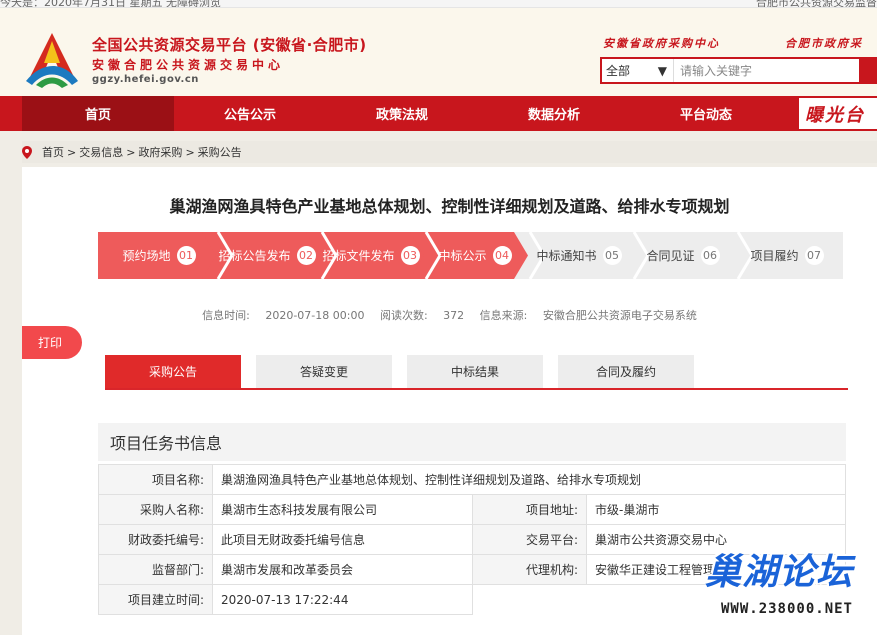 Image resolution: width=877 pixels, height=635 pixels. What do you see at coordinates (618, 71) in the screenshot?
I see `search-scope-value: 全部` at bounding box center [618, 71].